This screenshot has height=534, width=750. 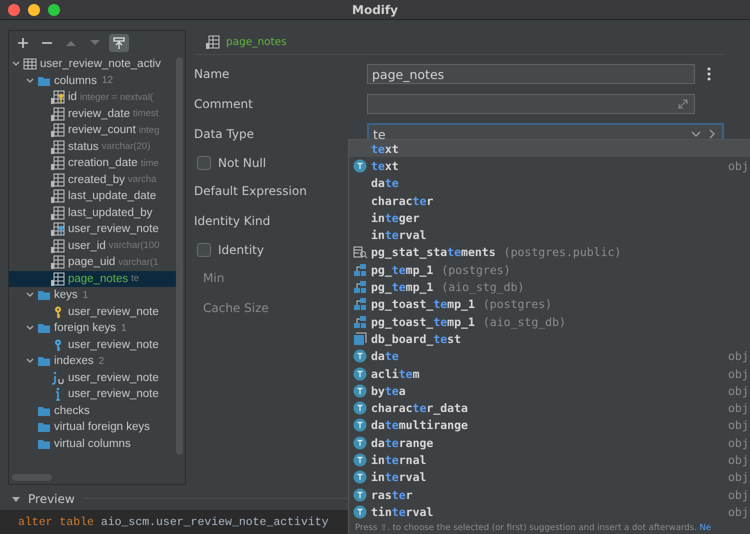 I want to click on tree-item: review_date timest, so click(x=92, y=114).